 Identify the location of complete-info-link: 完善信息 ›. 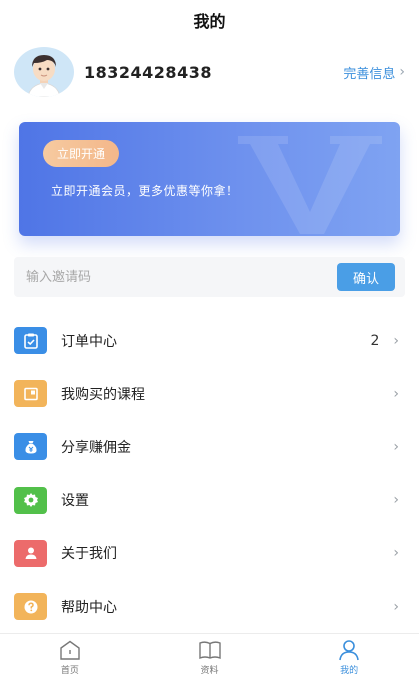
(374, 72).